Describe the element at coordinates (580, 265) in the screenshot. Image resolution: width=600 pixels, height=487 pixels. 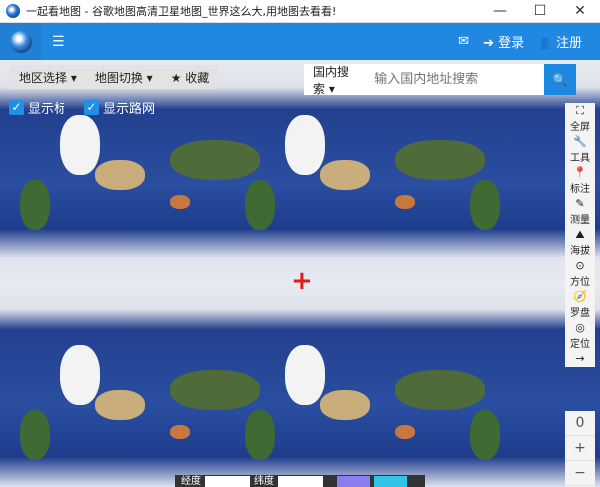
I see `bearing-icon: ⊙` at that location.